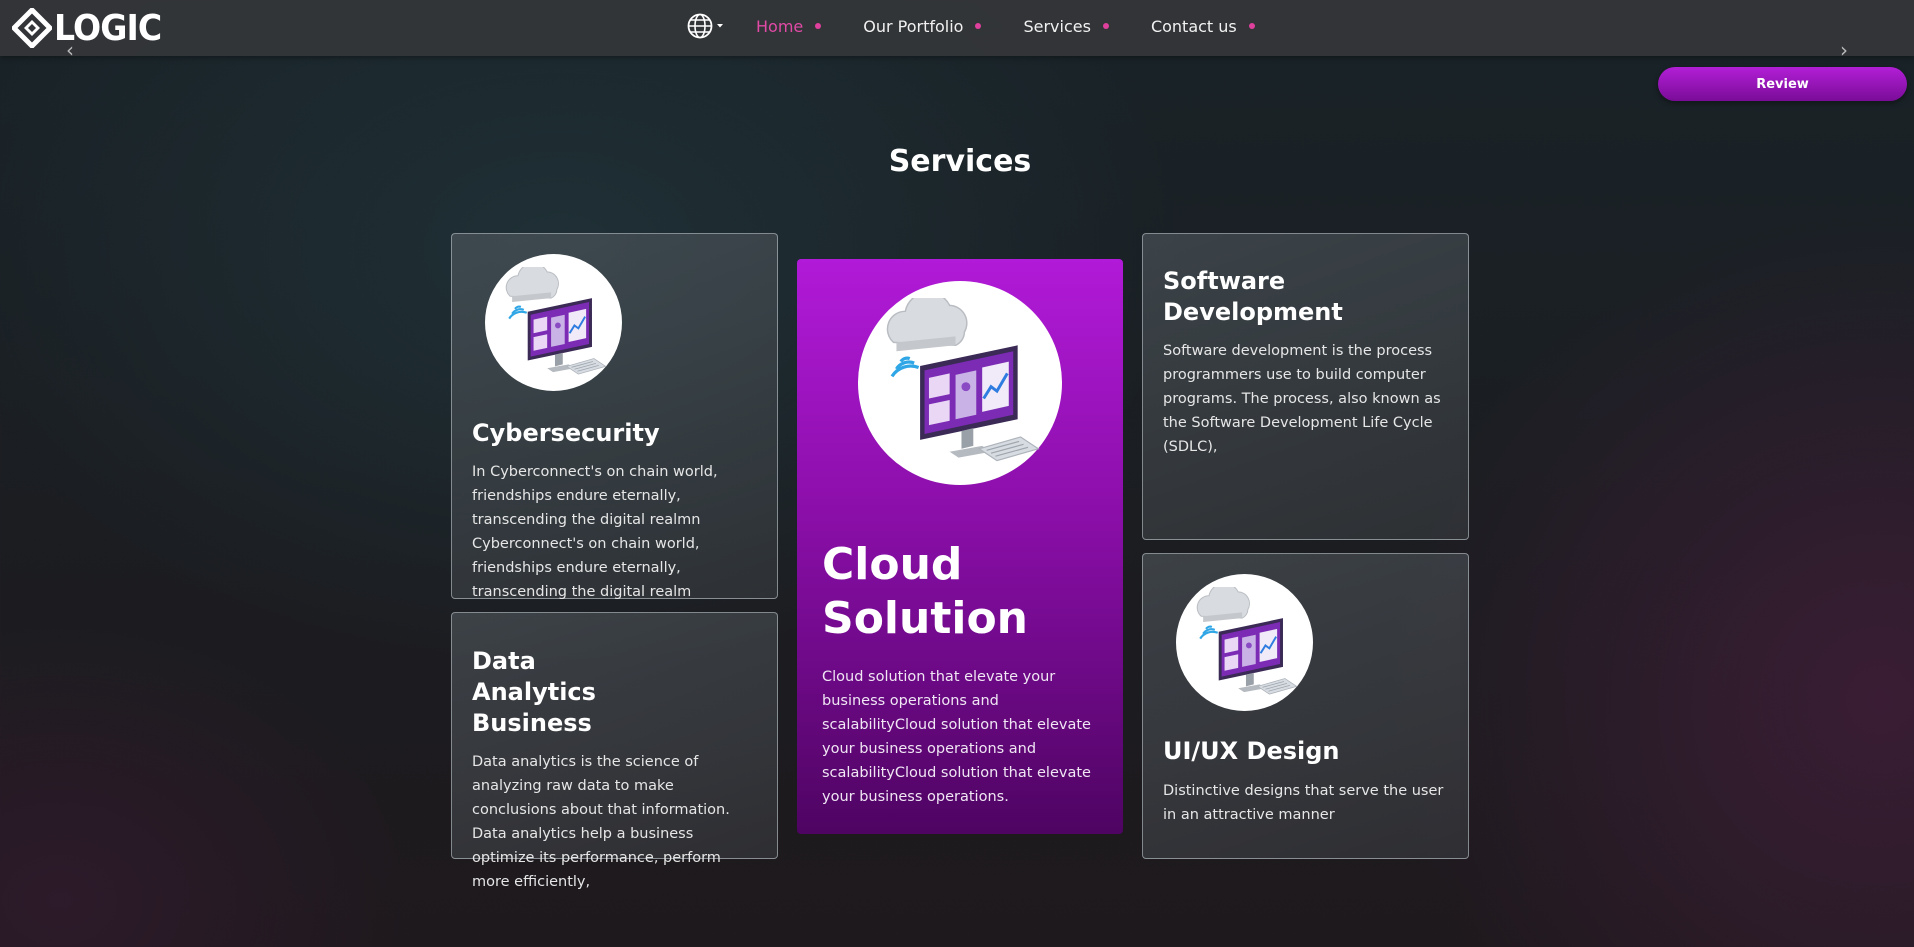 The height and width of the screenshot is (947, 1914). I want to click on card-title: Cloud Solution, so click(925, 591).